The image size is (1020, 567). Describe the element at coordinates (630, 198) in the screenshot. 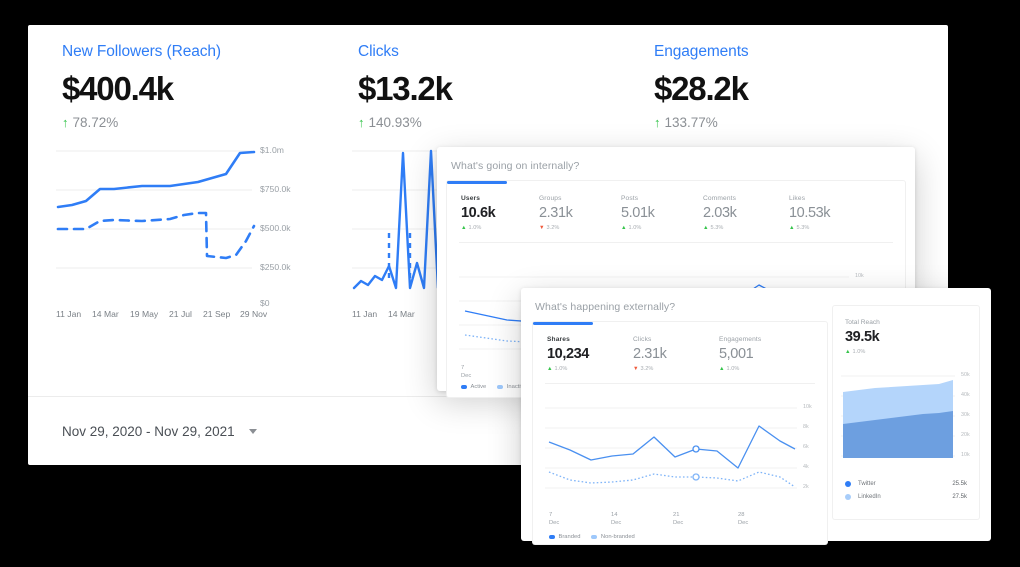

I see `metric-name: Posts` at that location.